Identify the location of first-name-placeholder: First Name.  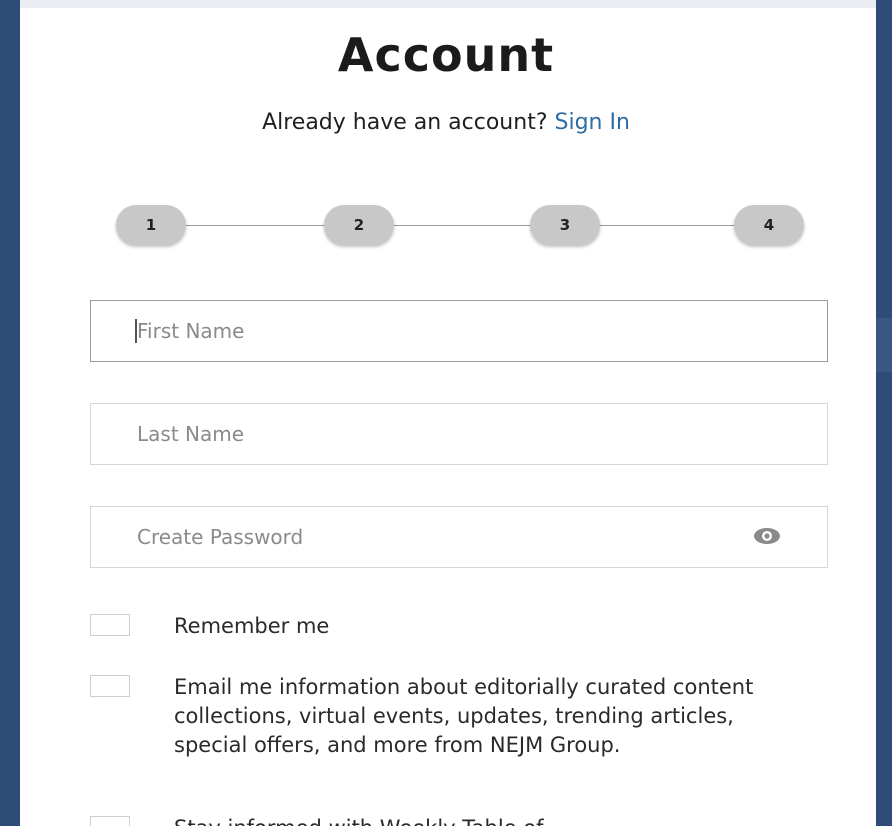
(191, 331).